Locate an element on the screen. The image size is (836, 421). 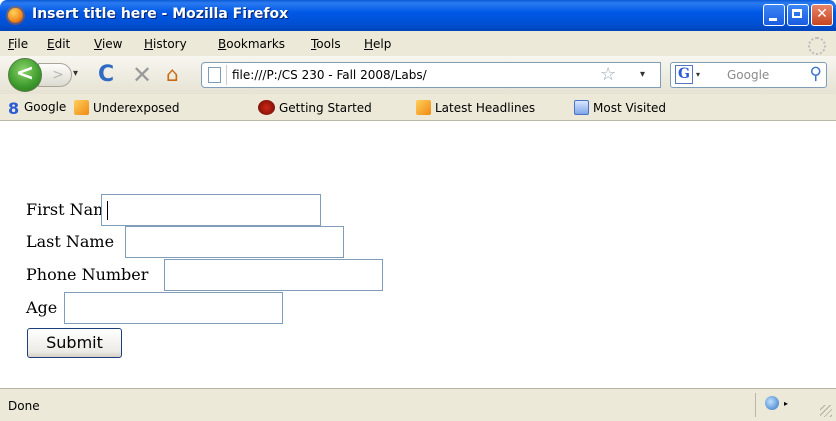
first-name-input is located at coordinates (211, 210).